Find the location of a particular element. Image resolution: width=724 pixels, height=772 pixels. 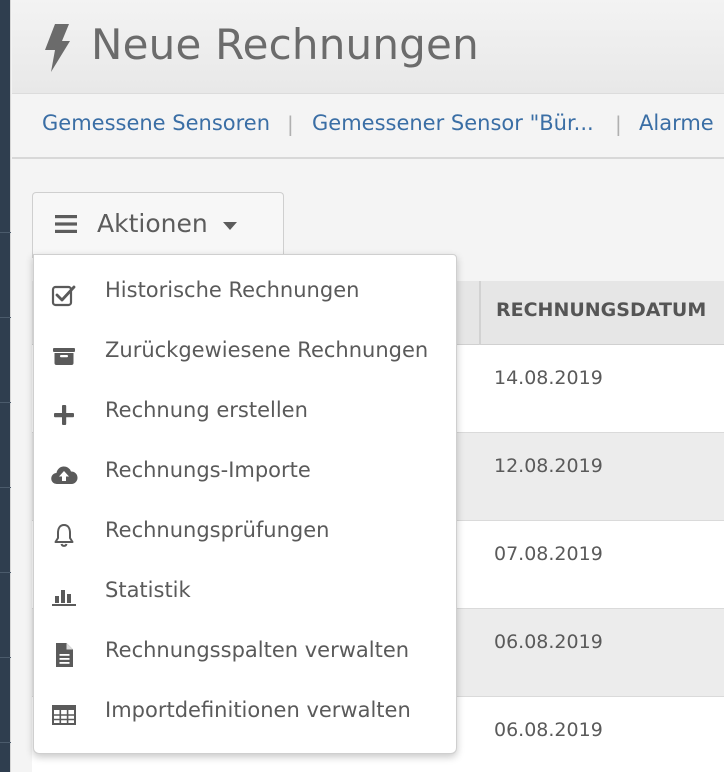

menu-item-rechnungsspalten-verwalten: Rechnungsspalten verwalten is located at coordinates (245, 655).